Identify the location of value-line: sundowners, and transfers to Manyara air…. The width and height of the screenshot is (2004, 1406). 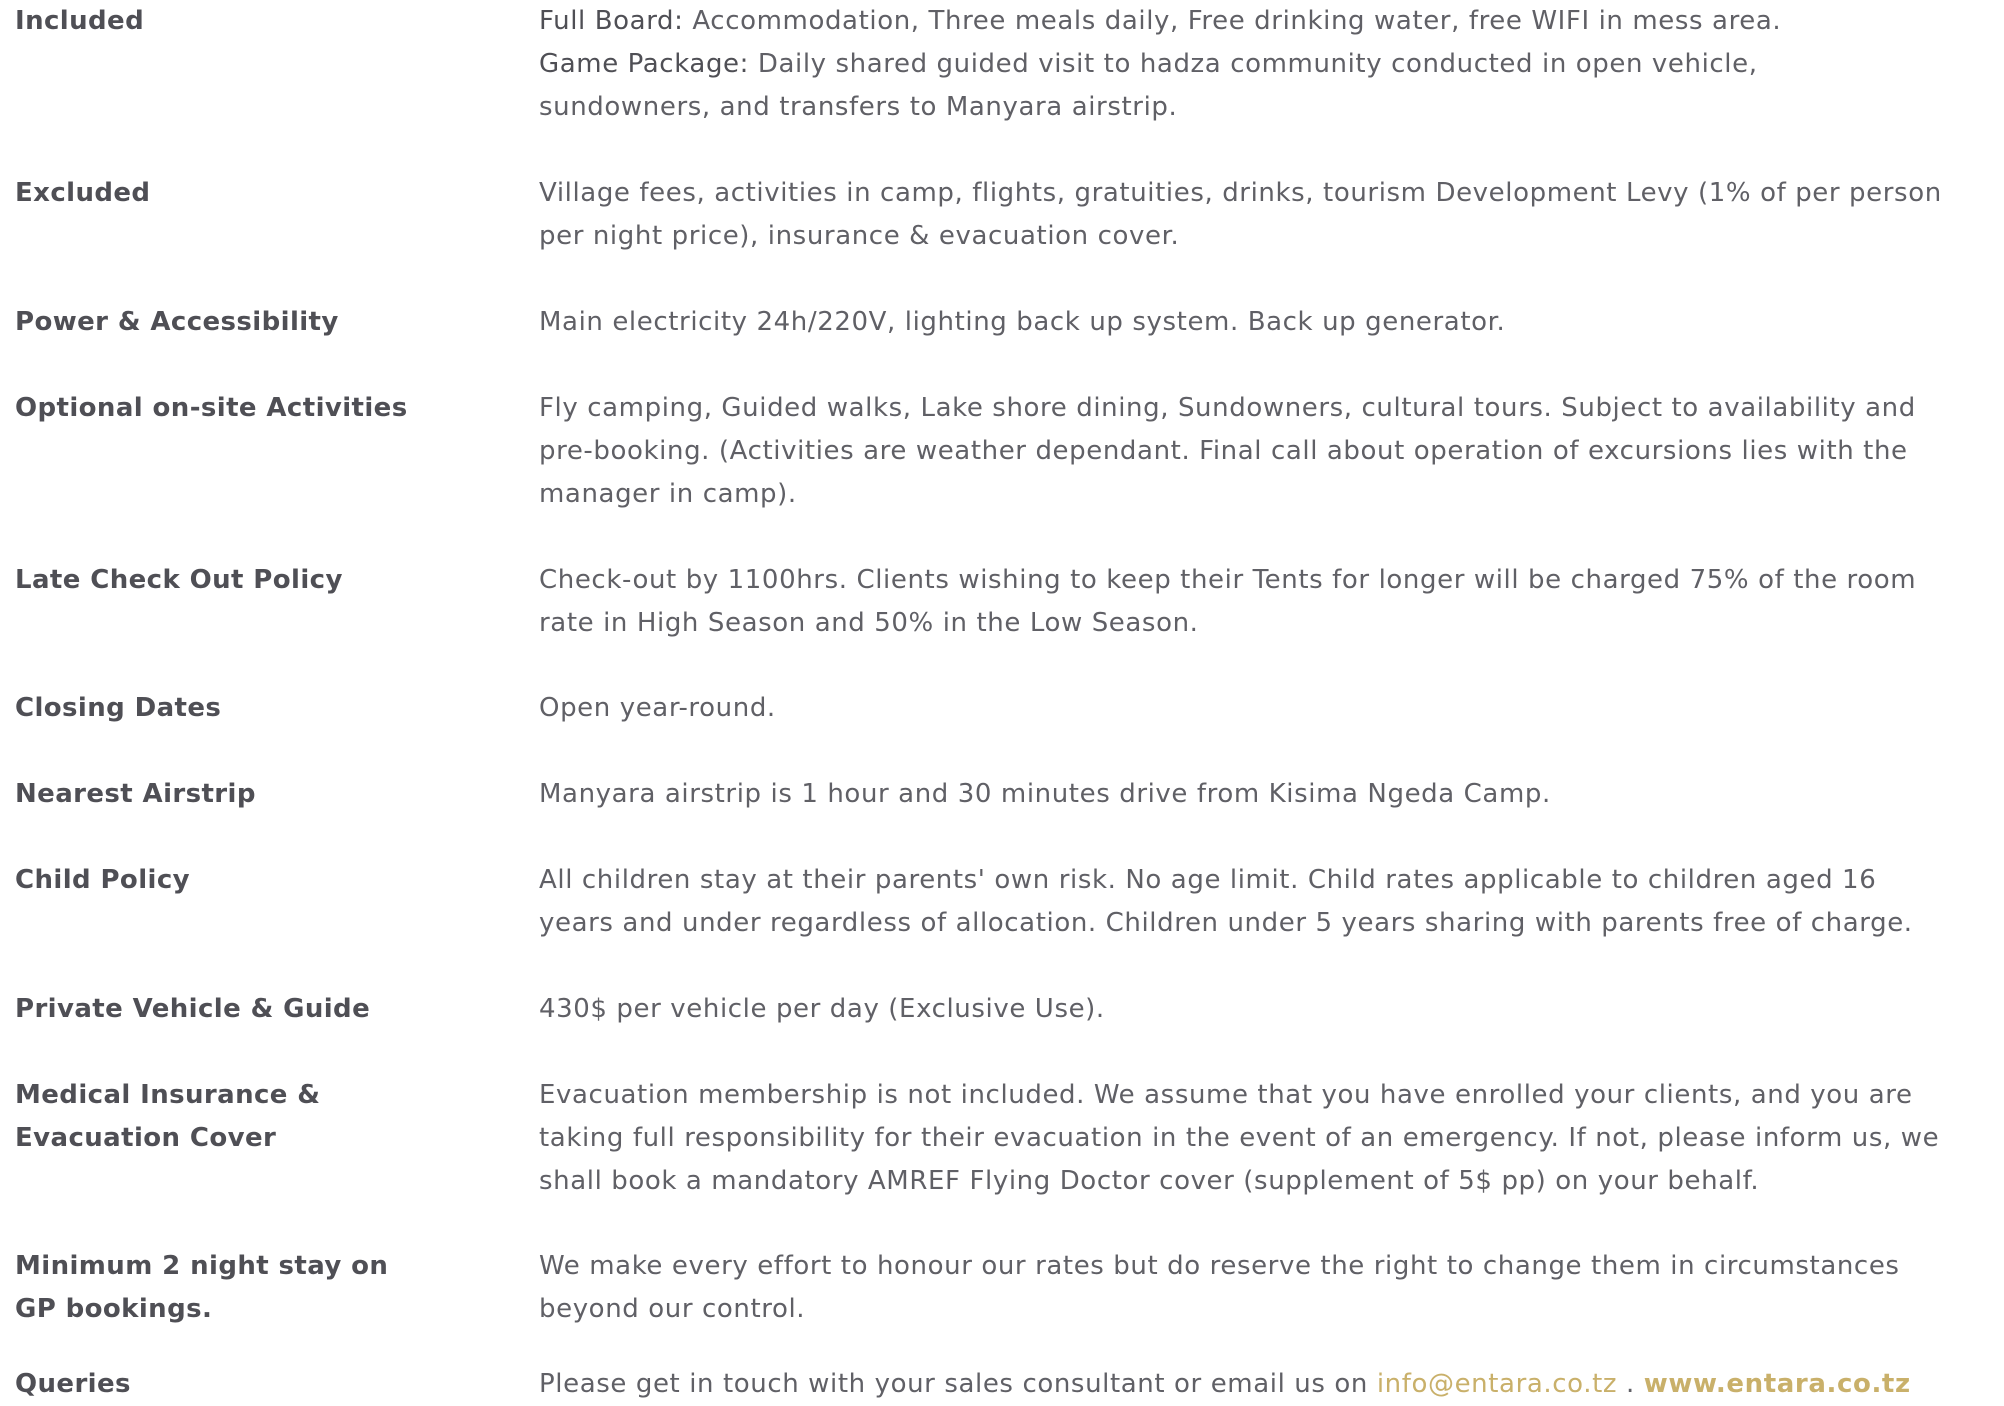
(858, 107).